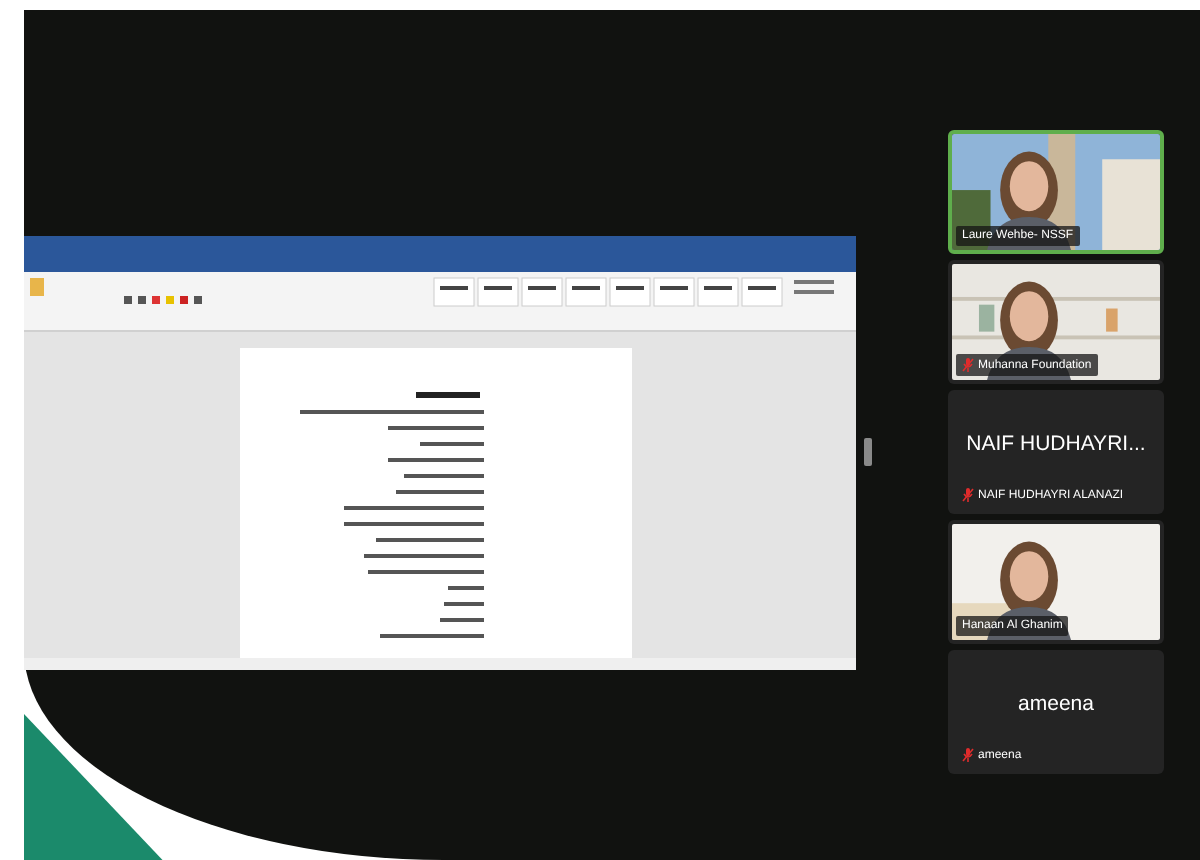 The height and width of the screenshot is (860, 1200). I want to click on participant-name: ameena, so click(1056, 705).